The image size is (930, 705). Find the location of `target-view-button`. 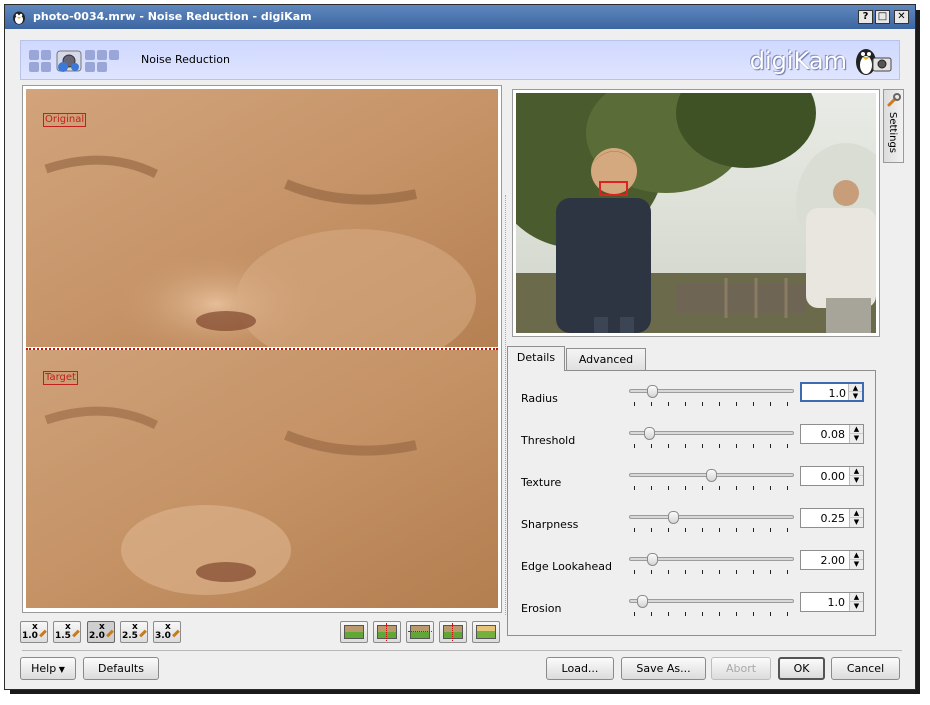

target-view-button is located at coordinates (486, 632).